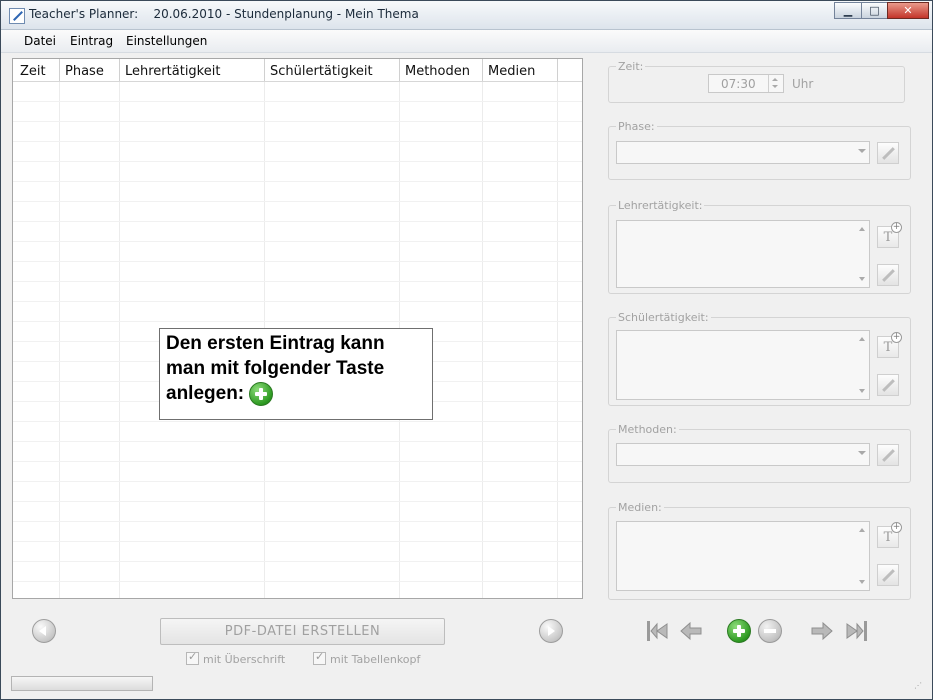  What do you see at coordinates (803, 84) in the screenshot?
I see `zeit-unit: Uhr` at bounding box center [803, 84].